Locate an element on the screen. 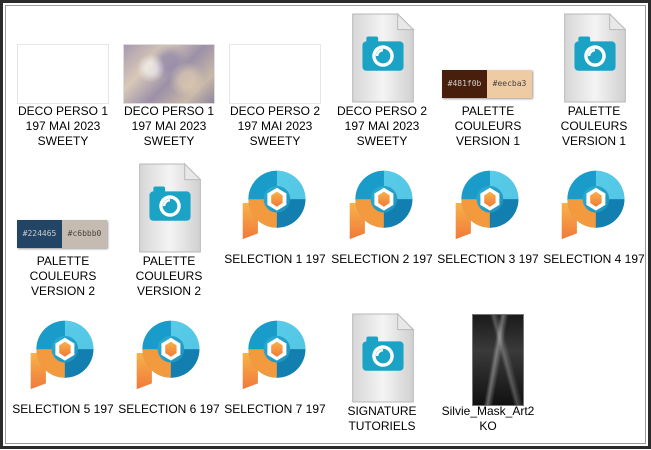 The image size is (651, 450). file-item: SELECTION 2 197 is located at coordinates (382, 230).